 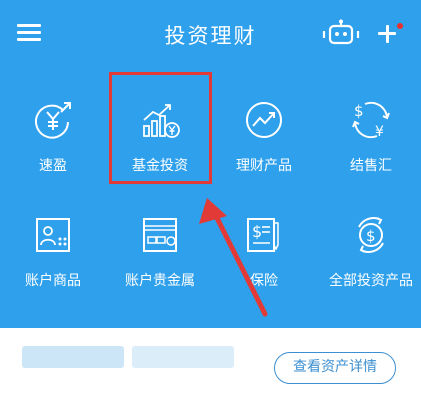 What do you see at coordinates (371, 120) in the screenshot?
I see `currency-exchange-icon: $ ¥` at bounding box center [371, 120].